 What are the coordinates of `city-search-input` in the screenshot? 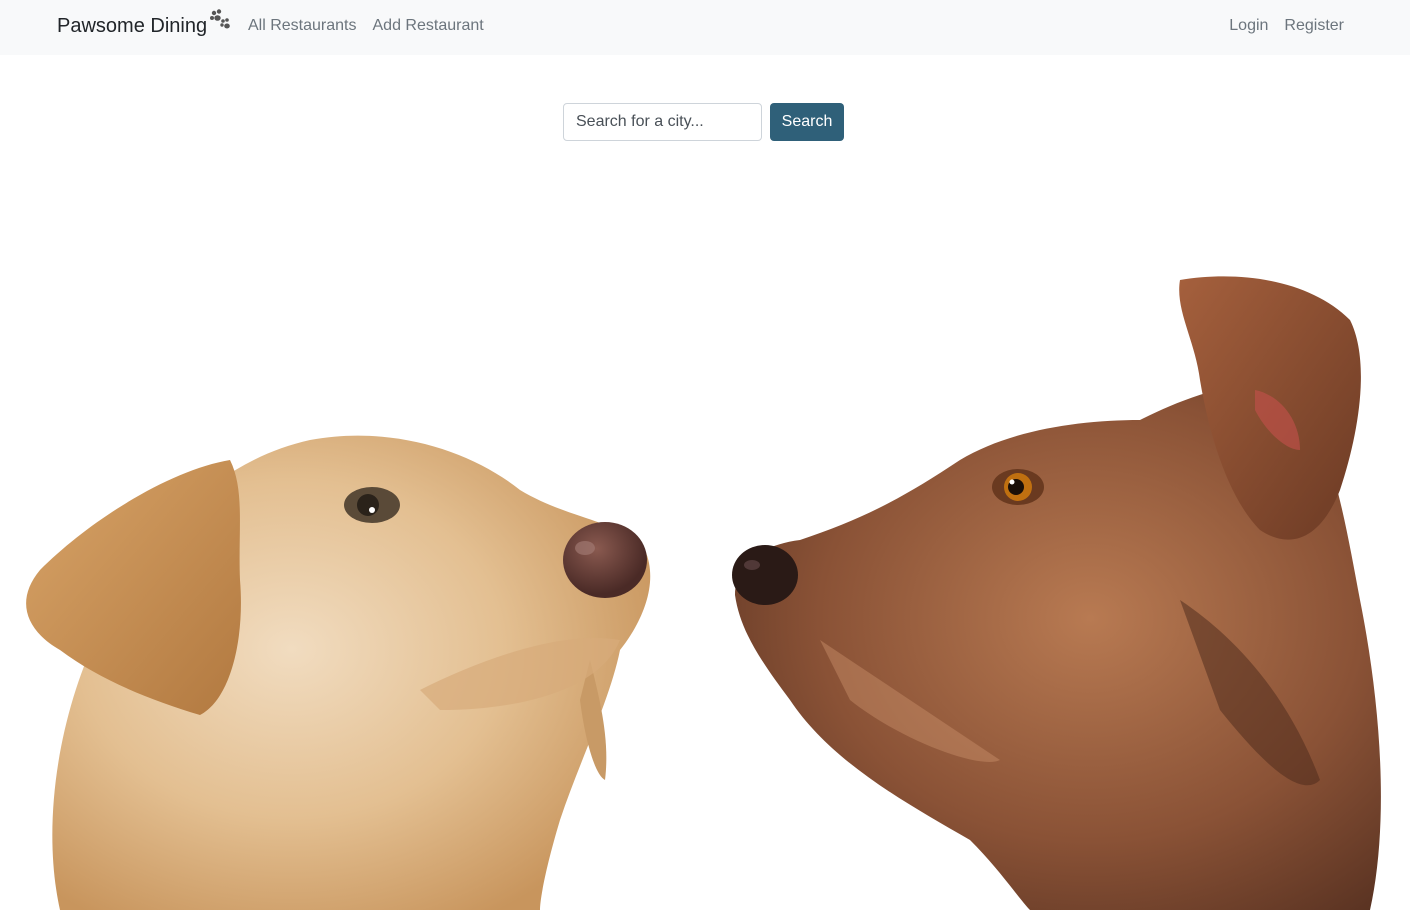 It's located at (662, 122).